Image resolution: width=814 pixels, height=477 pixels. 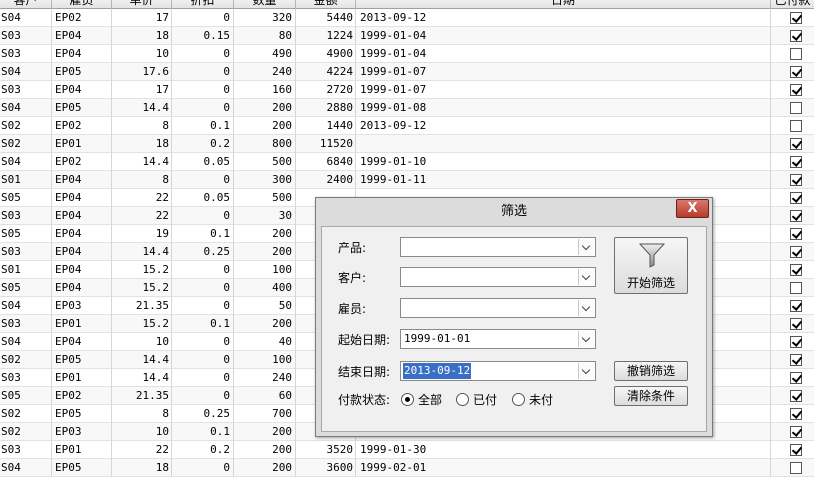 I want to click on cell-quantity: 30, so click(x=265, y=216).